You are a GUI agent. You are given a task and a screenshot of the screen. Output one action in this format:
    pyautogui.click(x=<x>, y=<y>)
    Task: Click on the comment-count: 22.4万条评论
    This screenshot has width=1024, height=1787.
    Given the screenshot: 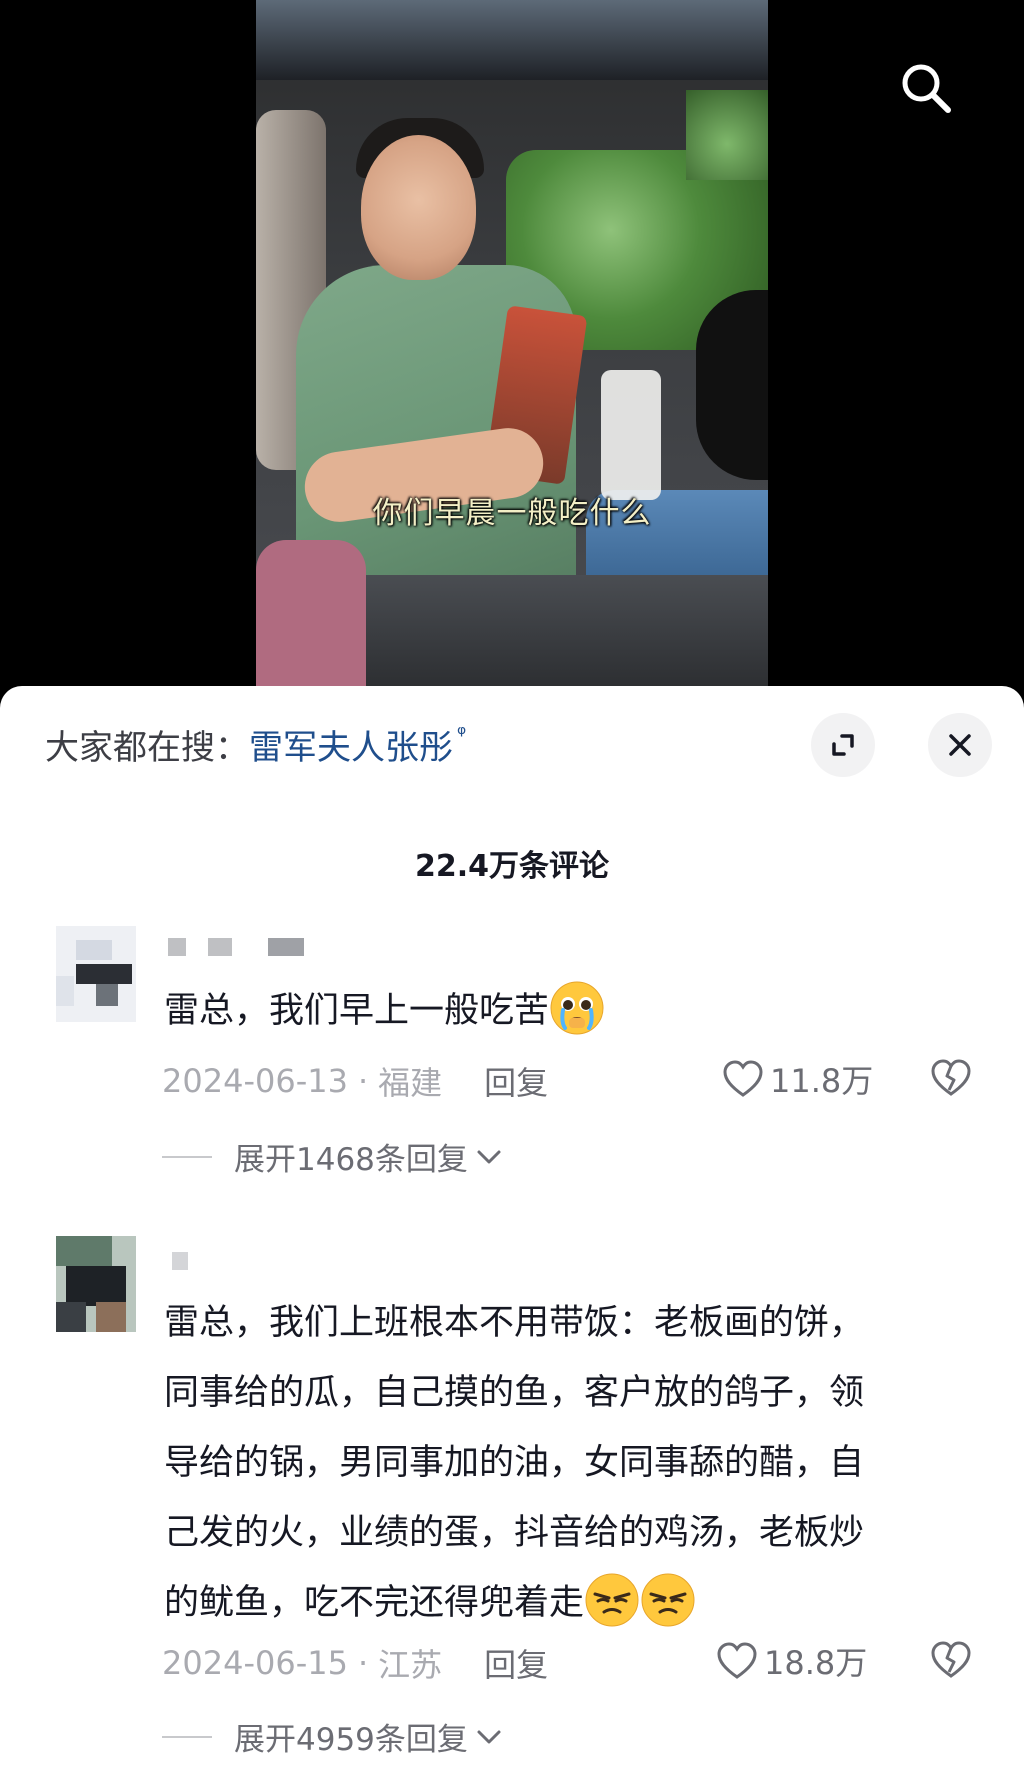 What is the action you would take?
    pyautogui.click(x=512, y=866)
    